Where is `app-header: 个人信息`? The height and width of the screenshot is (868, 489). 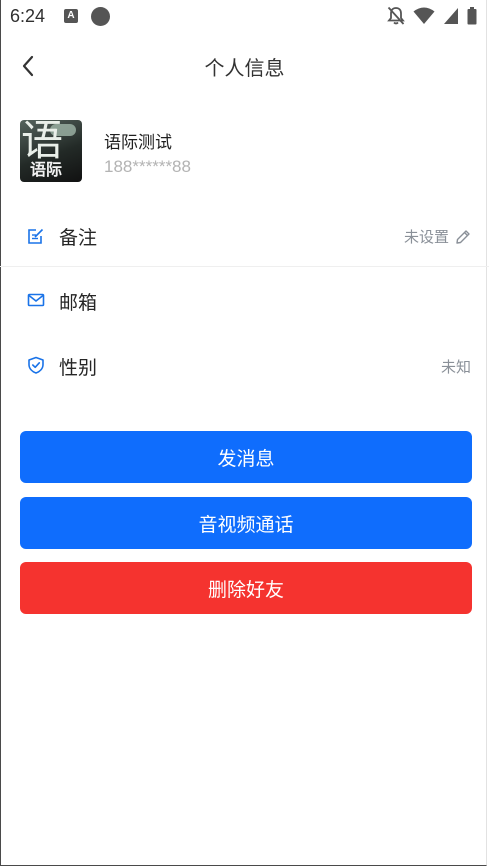
app-header: 个人信息 is located at coordinates (244, 66).